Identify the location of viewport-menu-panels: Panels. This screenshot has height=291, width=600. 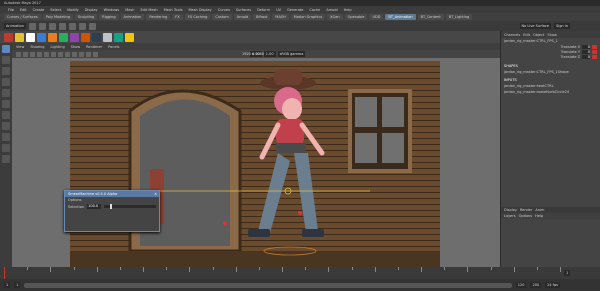
(113, 47).